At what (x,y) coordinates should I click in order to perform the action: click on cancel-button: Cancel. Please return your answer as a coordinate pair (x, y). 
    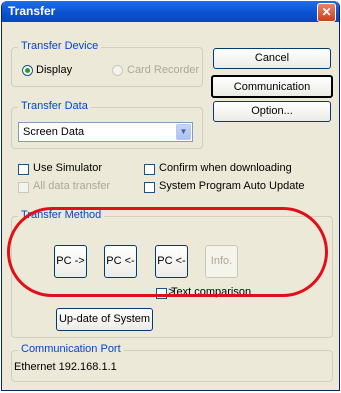
    Looking at the image, I should click on (272, 58).